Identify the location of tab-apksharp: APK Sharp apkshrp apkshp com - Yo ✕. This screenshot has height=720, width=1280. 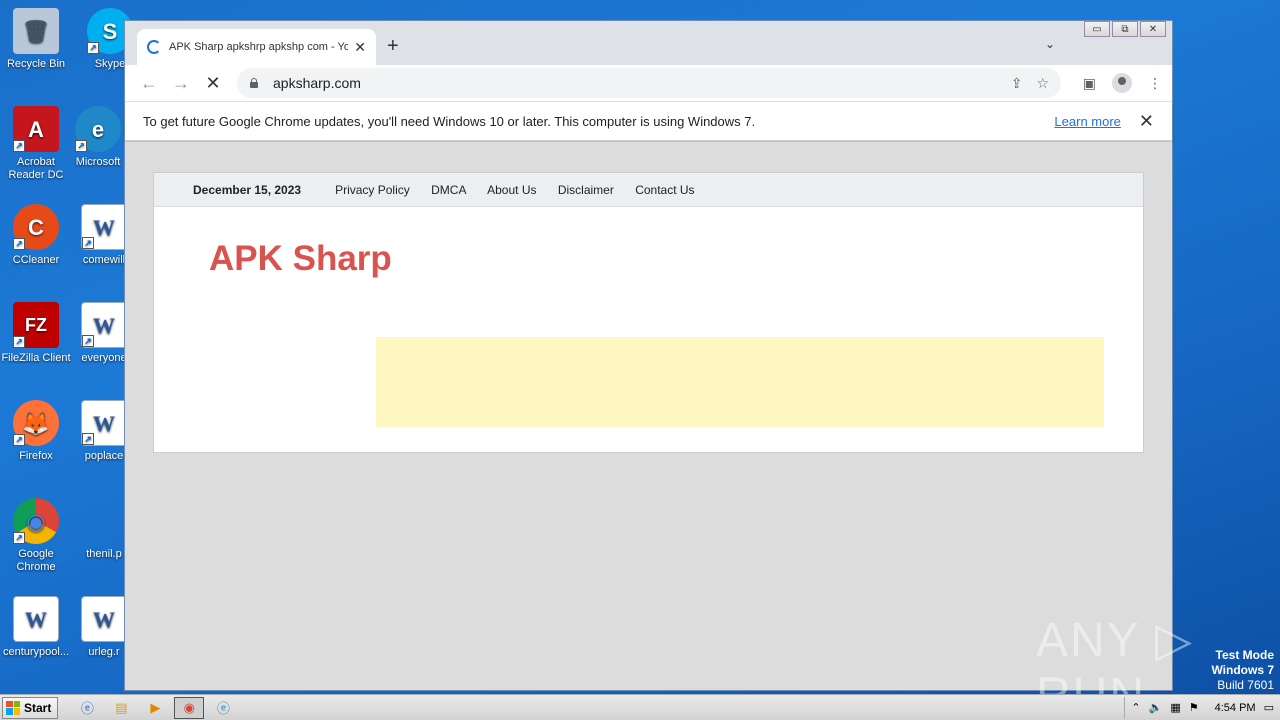
(256, 47).